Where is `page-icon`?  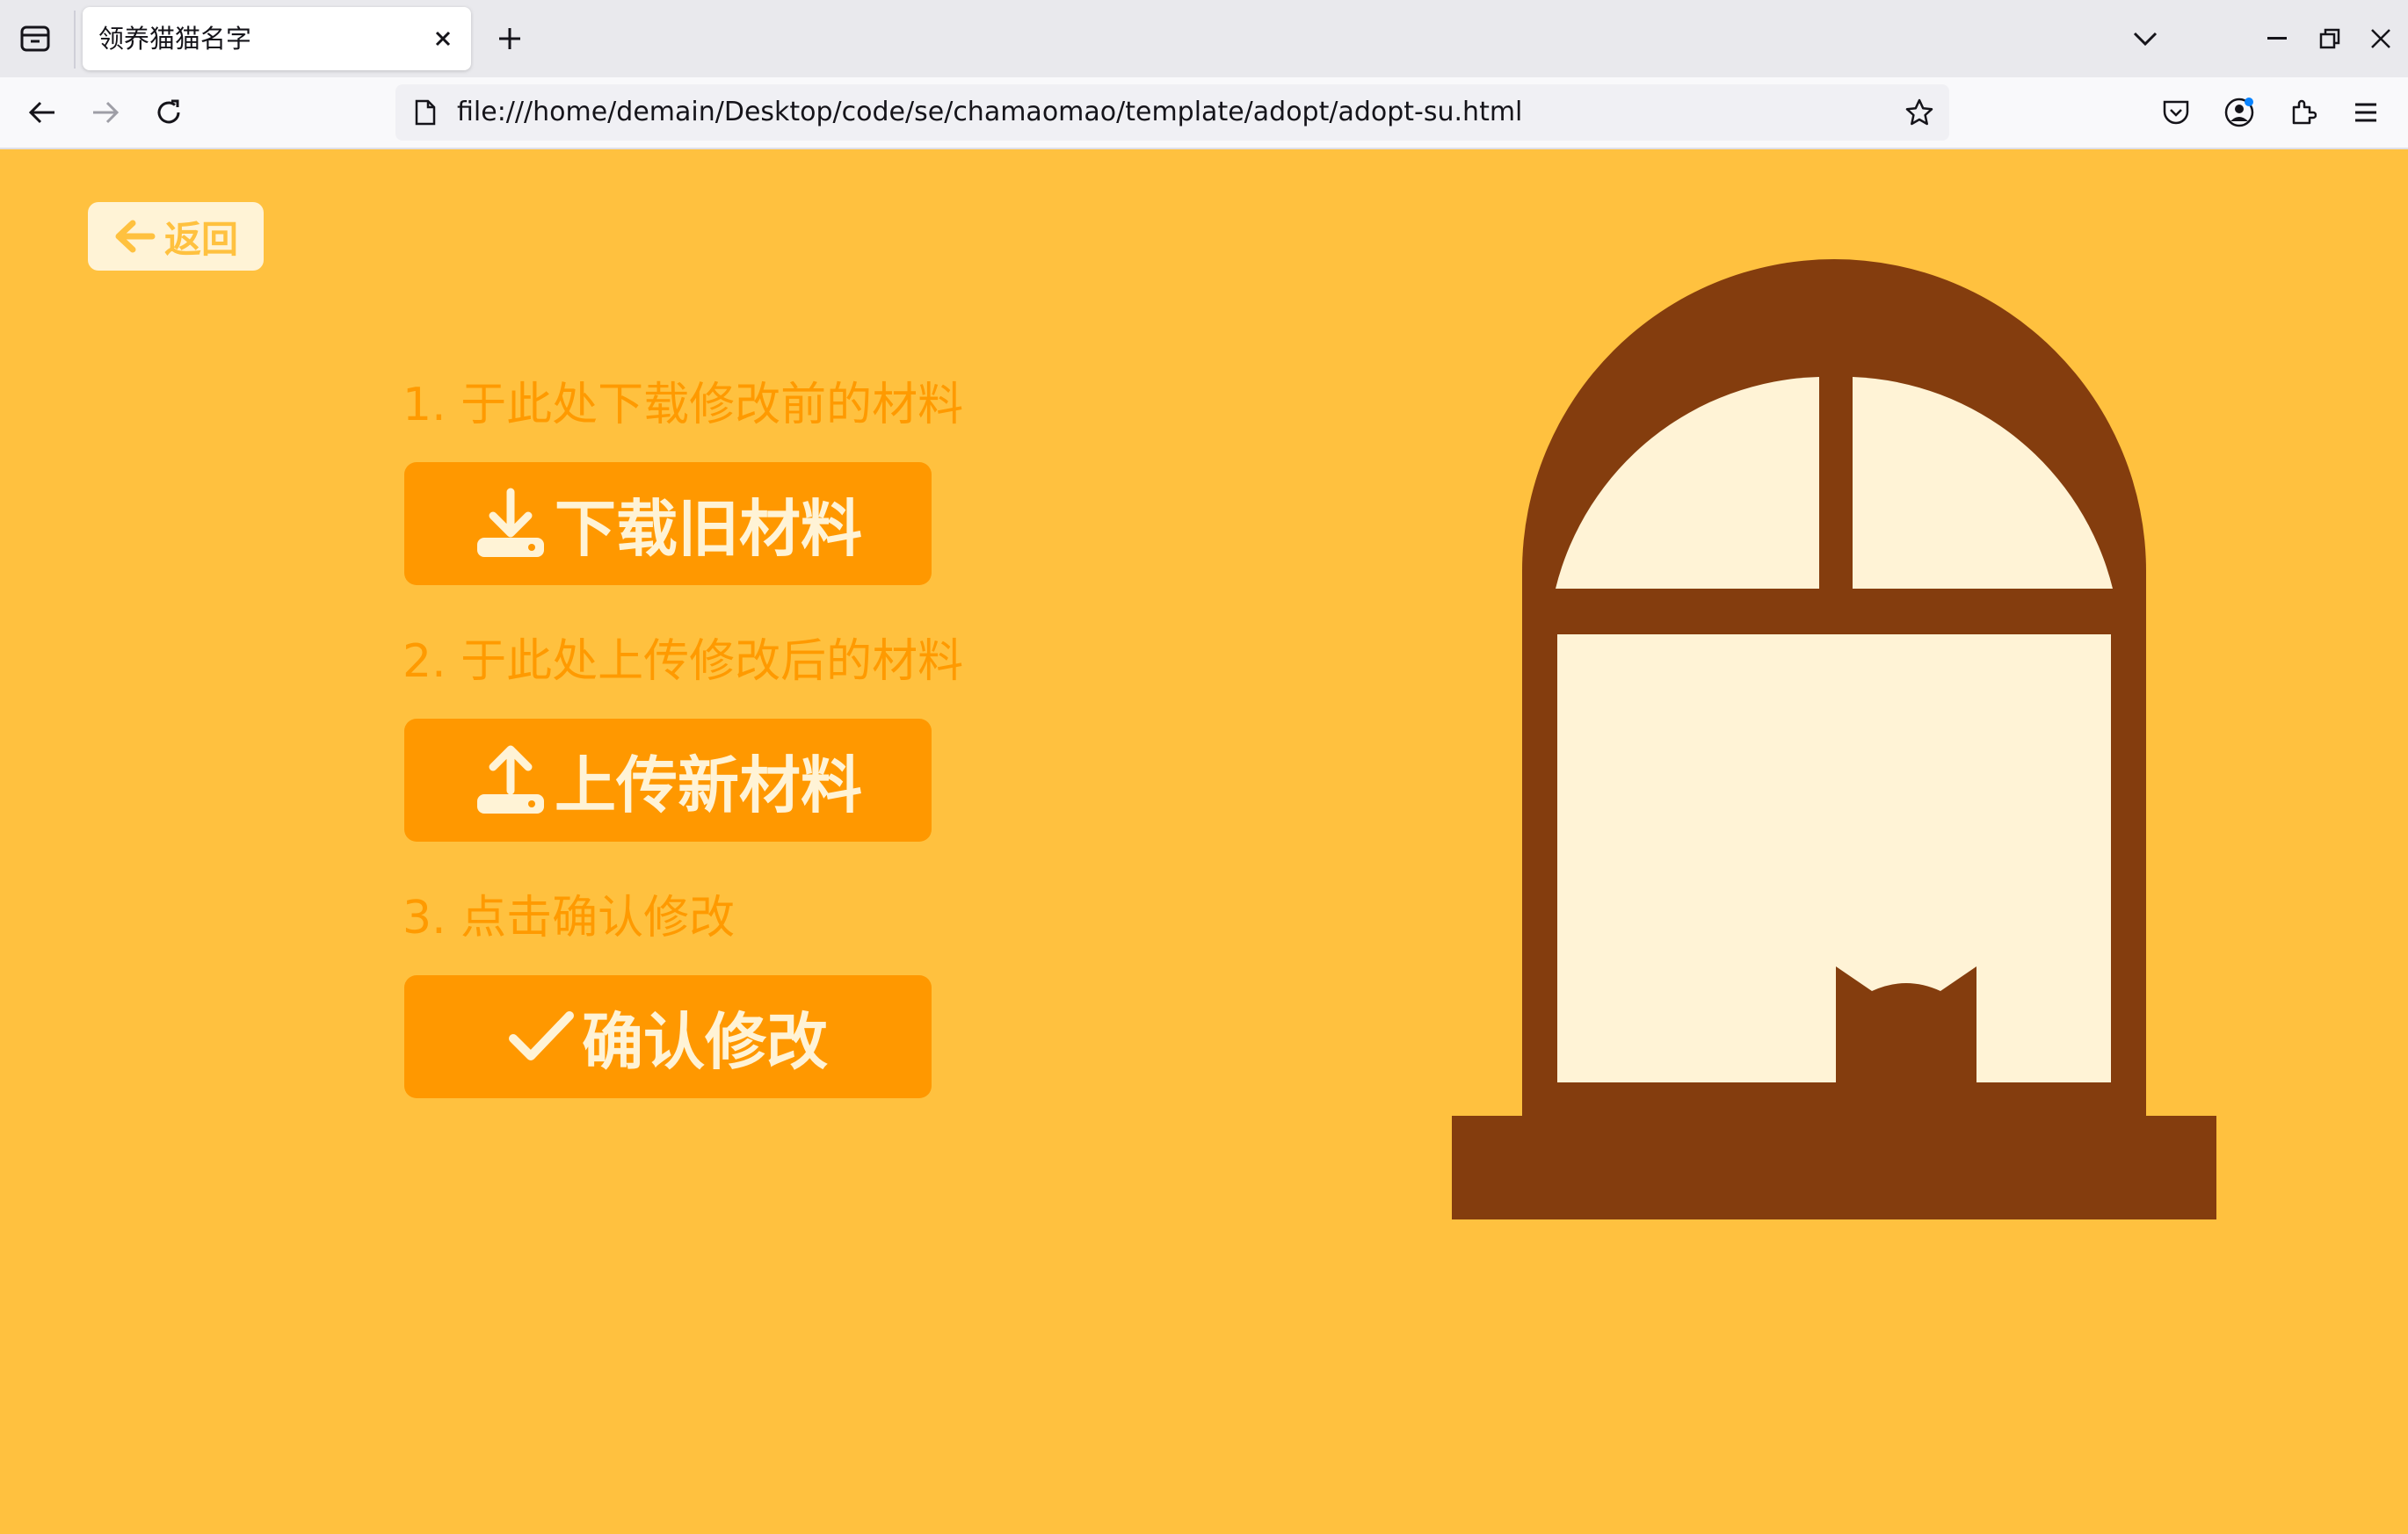 page-icon is located at coordinates (425, 112).